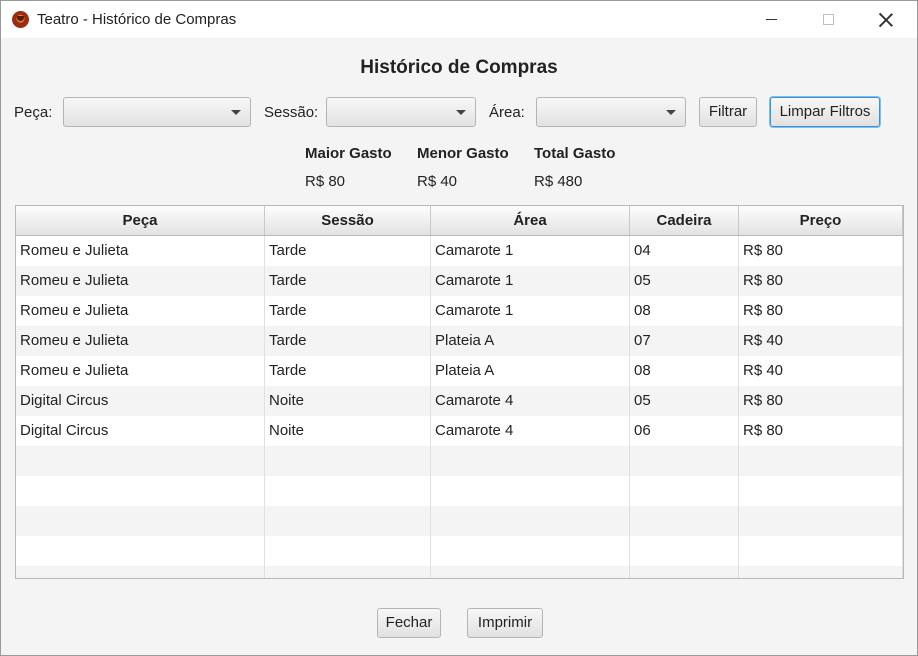 The width and height of the screenshot is (918, 656). I want to click on table-cell: 07, so click(684, 341).